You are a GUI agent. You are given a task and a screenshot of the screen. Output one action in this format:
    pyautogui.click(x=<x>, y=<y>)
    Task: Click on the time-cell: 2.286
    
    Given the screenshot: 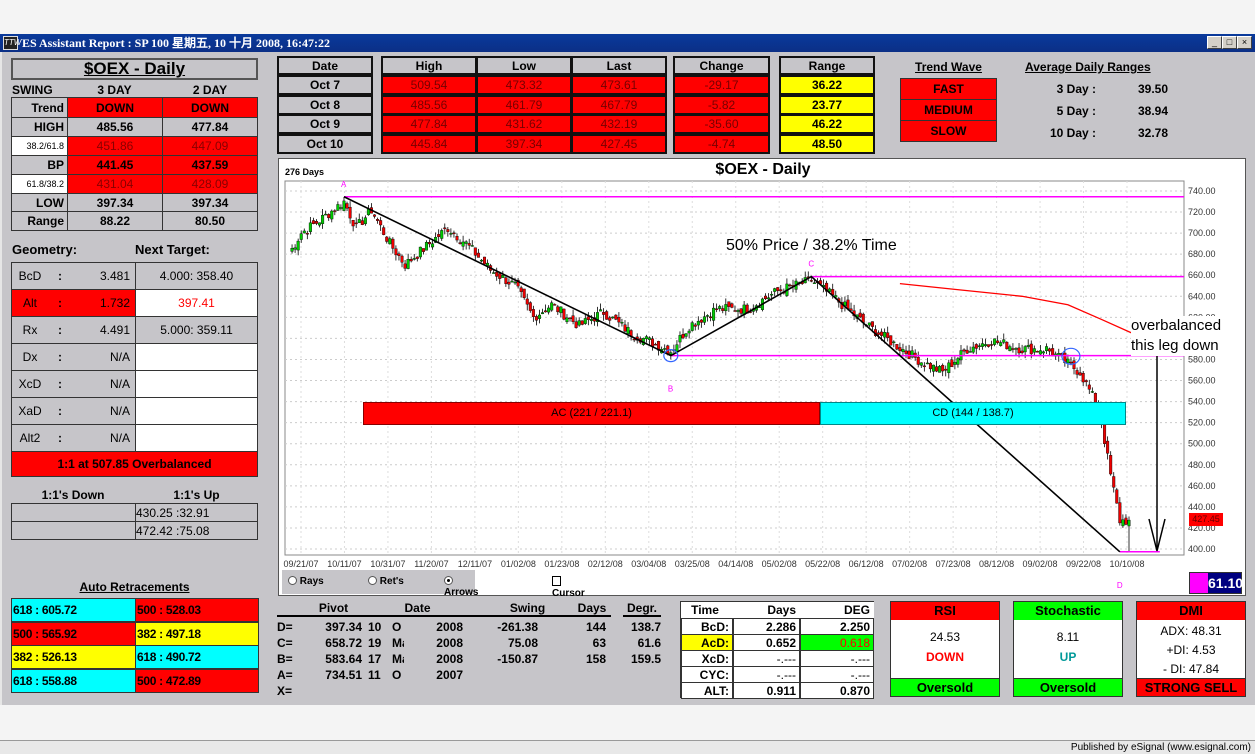 What is the action you would take?
    pyautogui.click(x=766, y=626)
    